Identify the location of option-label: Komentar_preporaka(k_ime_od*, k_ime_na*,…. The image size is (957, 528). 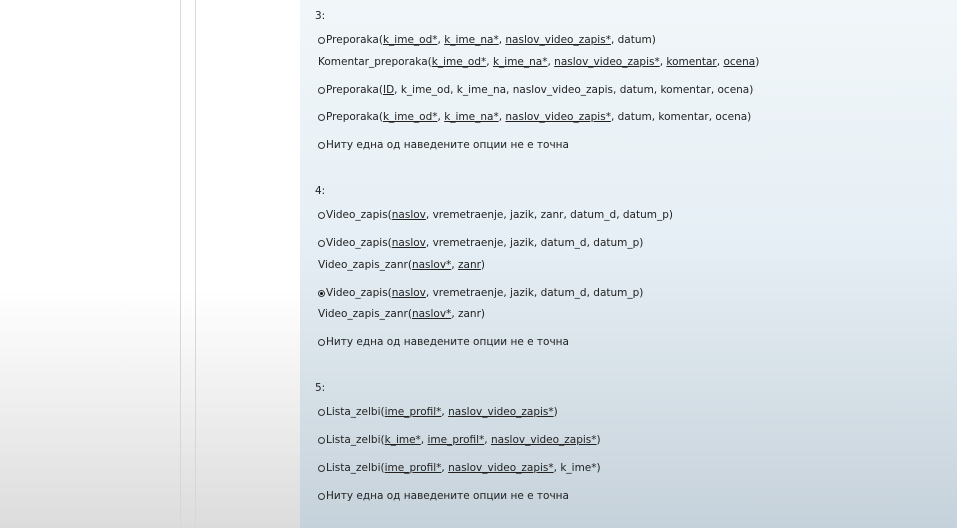
(538, 62).